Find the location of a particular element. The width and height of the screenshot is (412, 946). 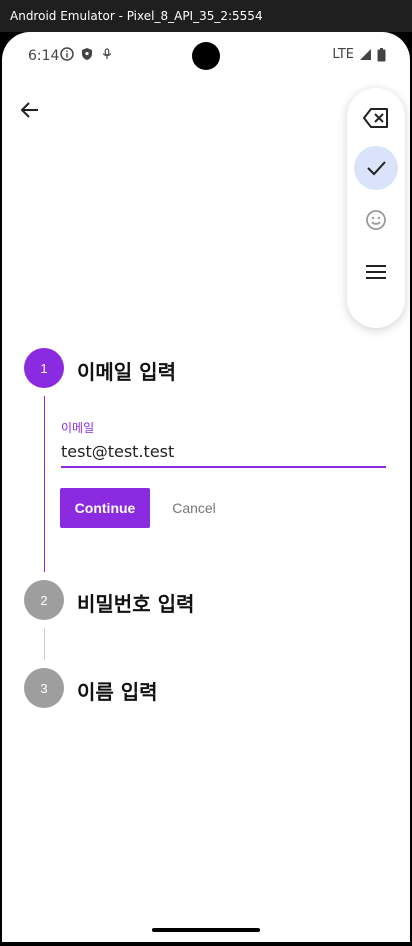

navigation-bar is located at coordinates (206, 931).